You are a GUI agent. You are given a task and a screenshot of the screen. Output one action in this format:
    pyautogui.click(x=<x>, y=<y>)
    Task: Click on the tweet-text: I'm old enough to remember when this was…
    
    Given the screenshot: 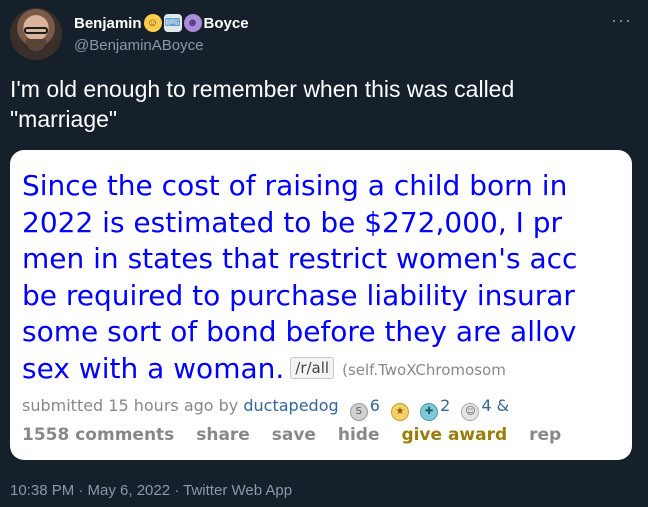 What is the action you would take?
    pyautogui.click(x=320, y=104)
    